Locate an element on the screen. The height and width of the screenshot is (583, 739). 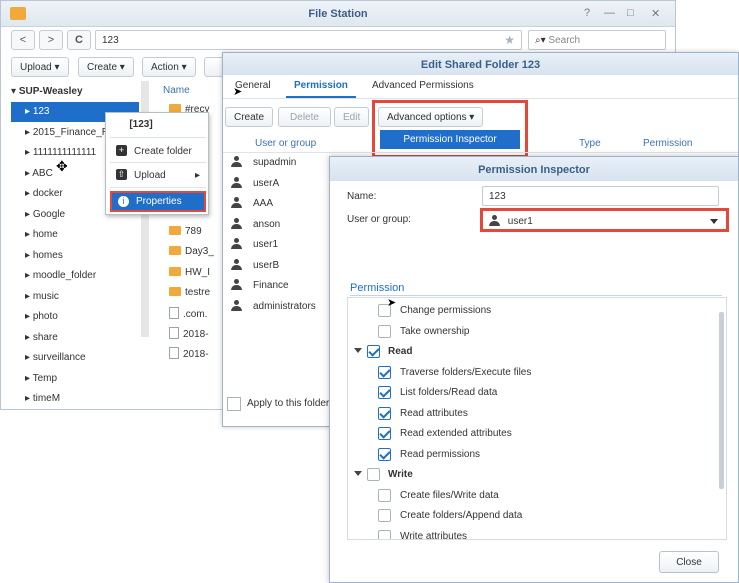
toolbar-more-button is located at coordinates (214, 67).